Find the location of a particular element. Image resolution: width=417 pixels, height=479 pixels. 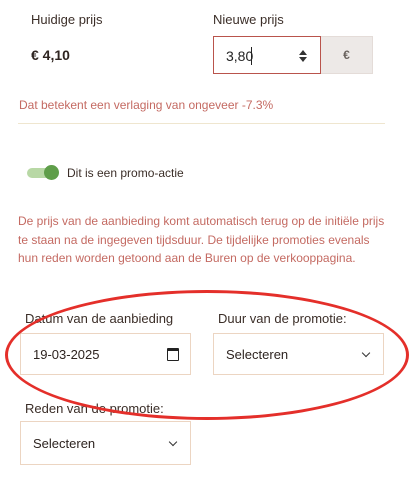

promo-toggle-label: Dit is een promo-actie is located at coordinates (125, 173).